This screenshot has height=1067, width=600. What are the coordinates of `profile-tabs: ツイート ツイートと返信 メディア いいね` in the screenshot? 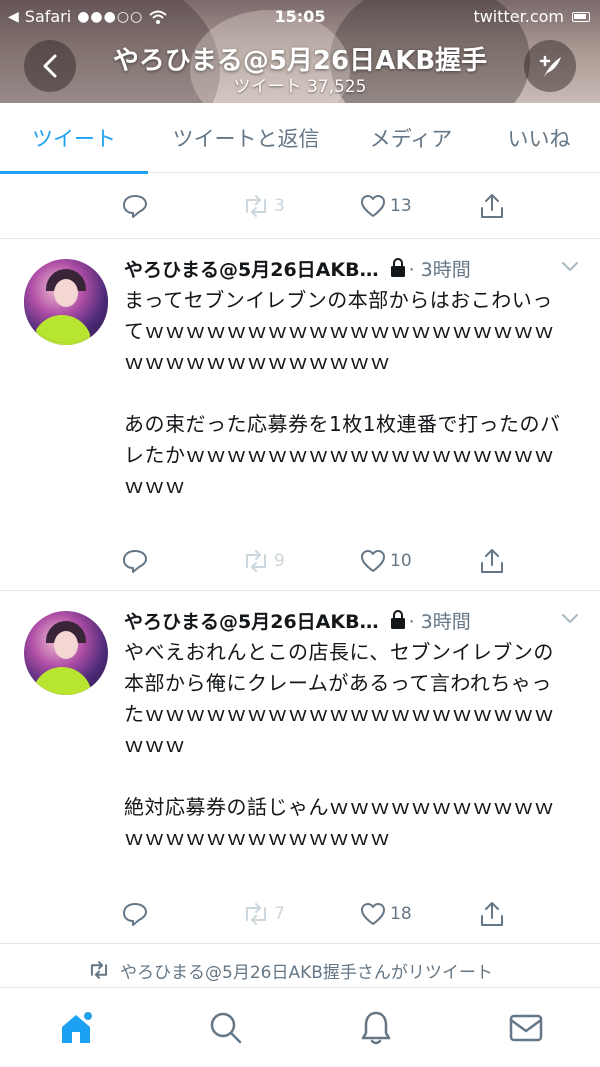 It's located at (300, 138).